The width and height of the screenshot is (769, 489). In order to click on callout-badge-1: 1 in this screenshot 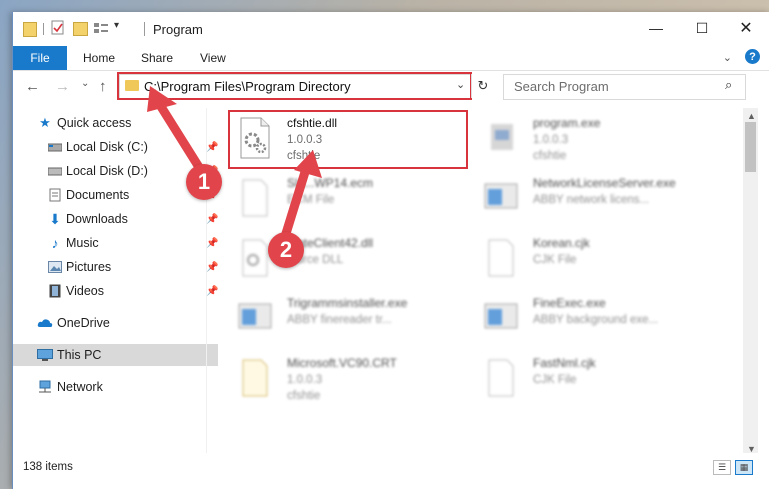, I will do `click(204, 182)`.